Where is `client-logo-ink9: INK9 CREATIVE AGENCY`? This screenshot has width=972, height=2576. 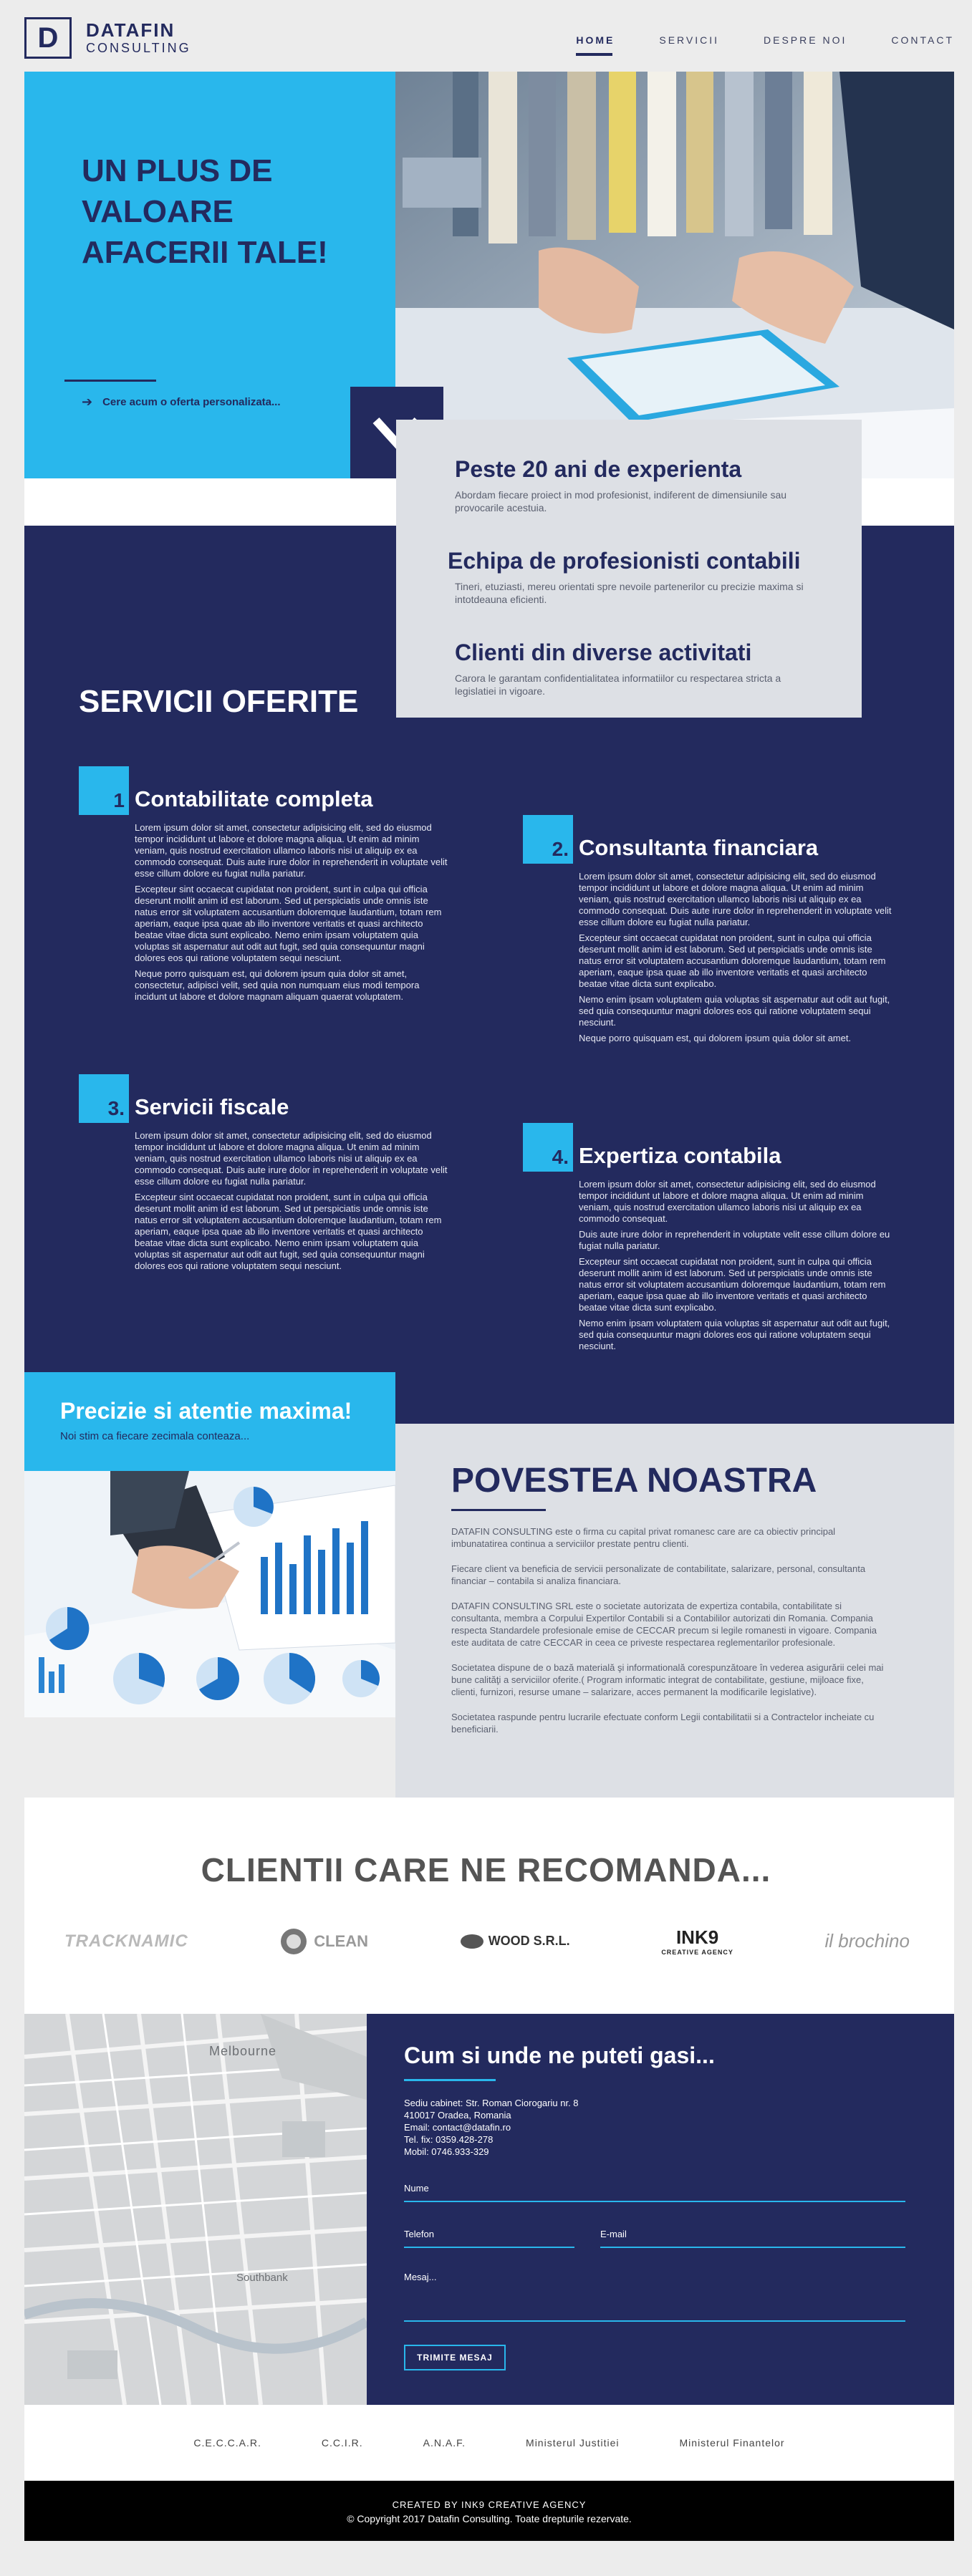 client-logo-ink9: INK9 CREATIVE AGENCY is located at coordinates (697, 1941).